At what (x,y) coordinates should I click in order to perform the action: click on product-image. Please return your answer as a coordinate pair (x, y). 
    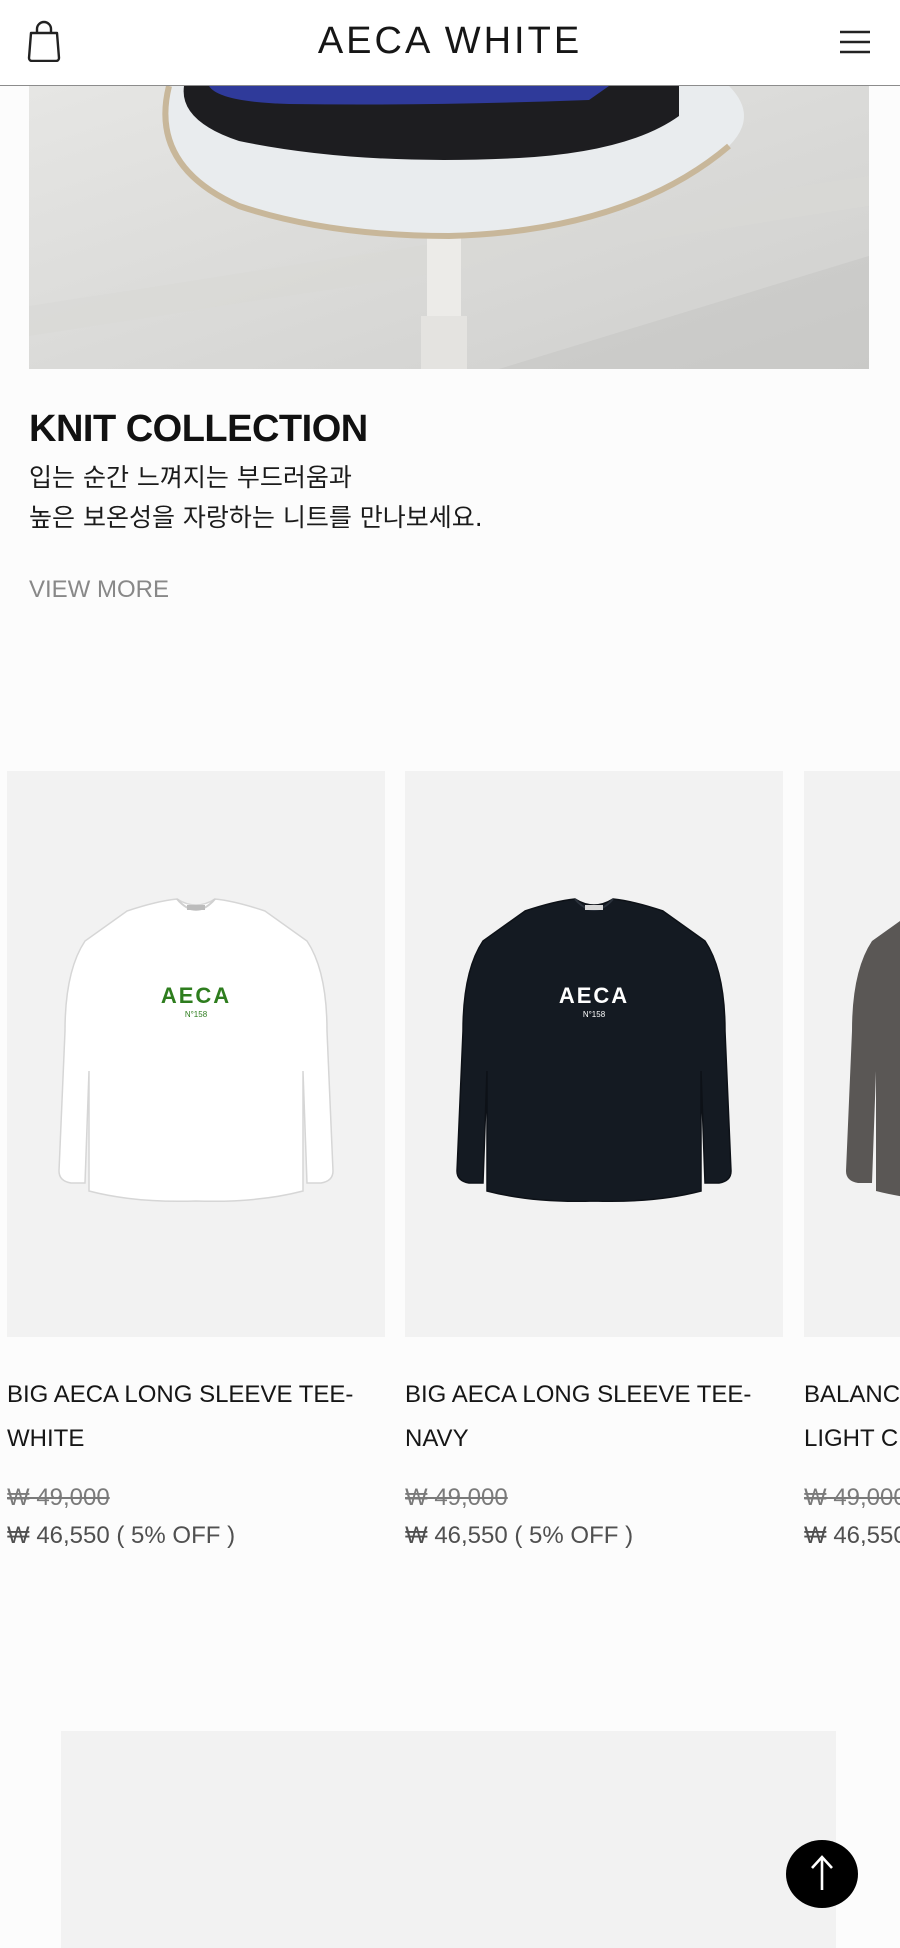
    Looking at the image, I should click on (852, 1054).